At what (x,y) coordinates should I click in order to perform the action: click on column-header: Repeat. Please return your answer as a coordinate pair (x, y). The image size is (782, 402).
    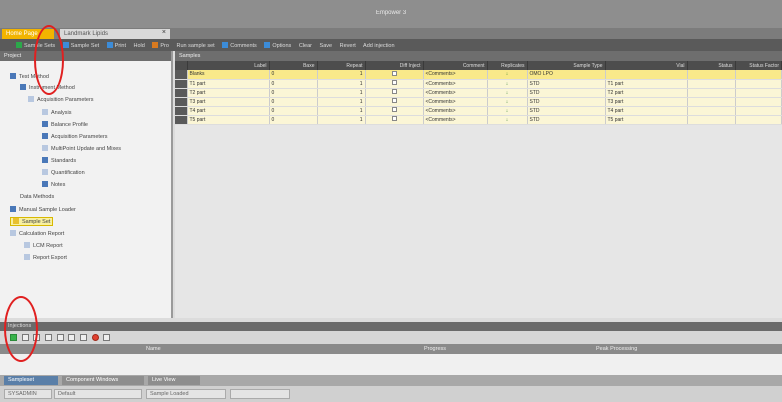
    Looking at the image, I should click on (341, 65).